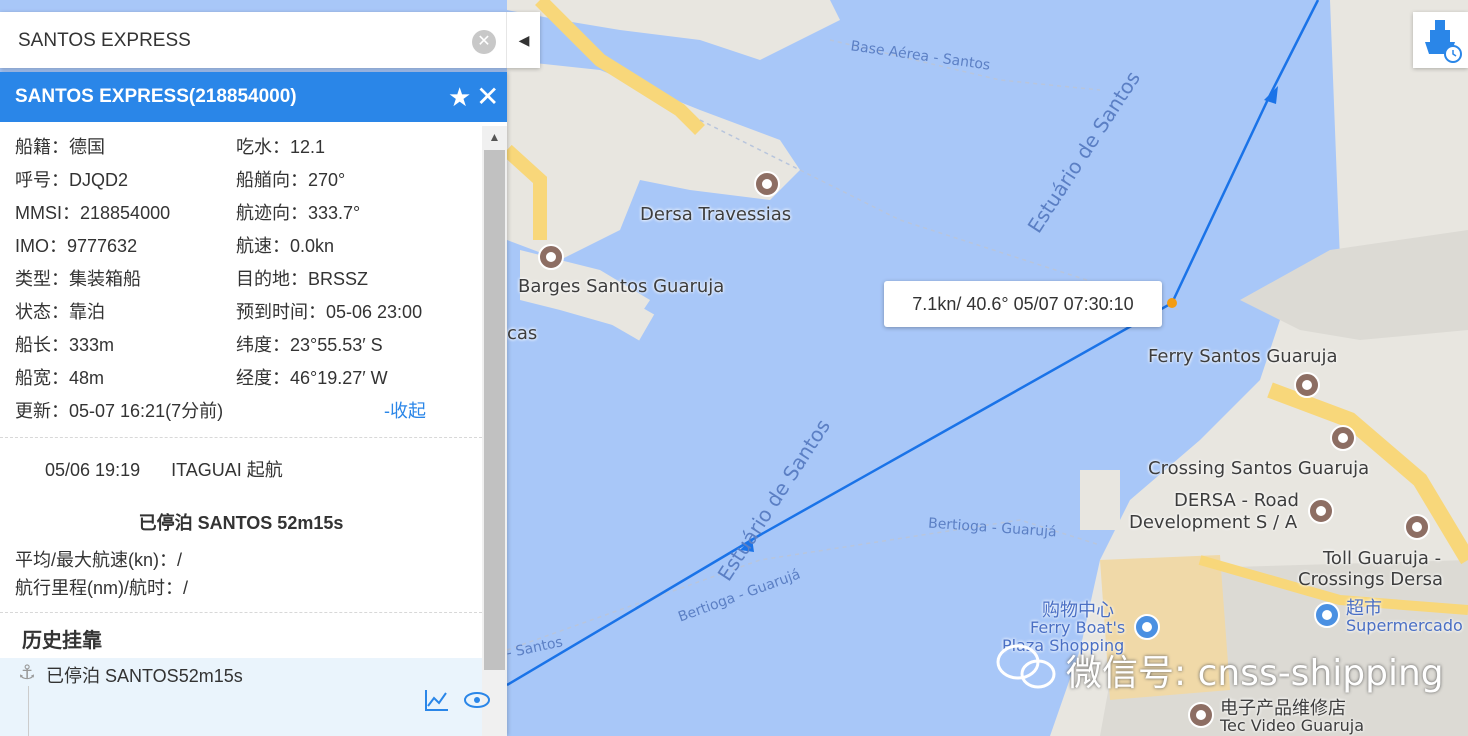 The image size is (1468, 736). What do you see at coordinates (374, 312) in the screenshot?
I see `field-value: 05-06 23:00` at bounding box center [374, 312].